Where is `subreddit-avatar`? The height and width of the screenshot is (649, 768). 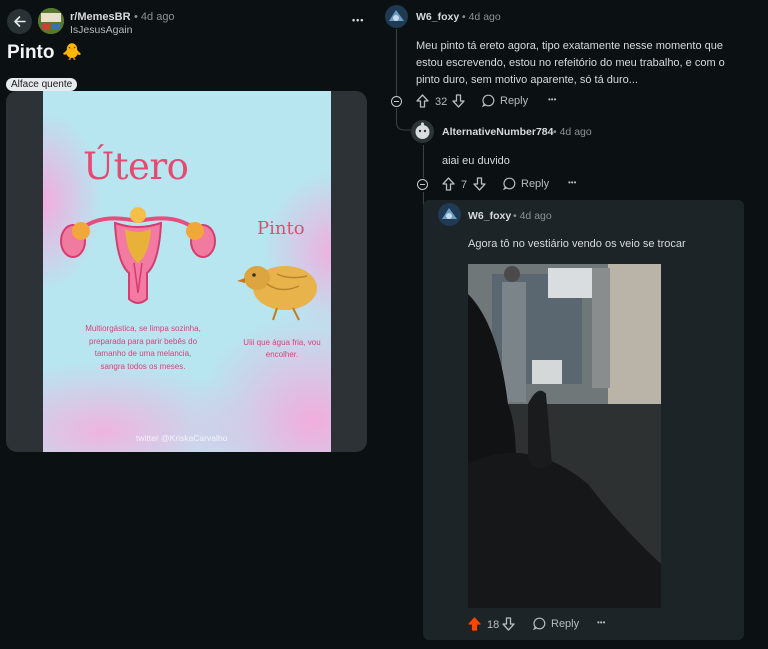
subreddit-avatar is located at coordinates (51, 21).